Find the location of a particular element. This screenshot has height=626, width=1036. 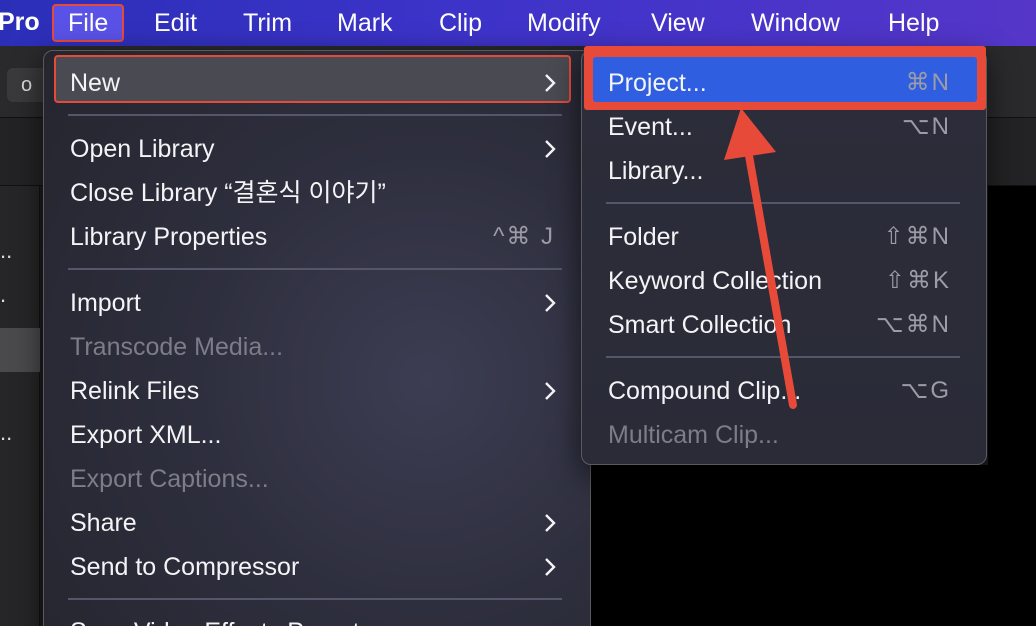

menu-item-label: Keyword Collection is located at coordinates (715, 281).